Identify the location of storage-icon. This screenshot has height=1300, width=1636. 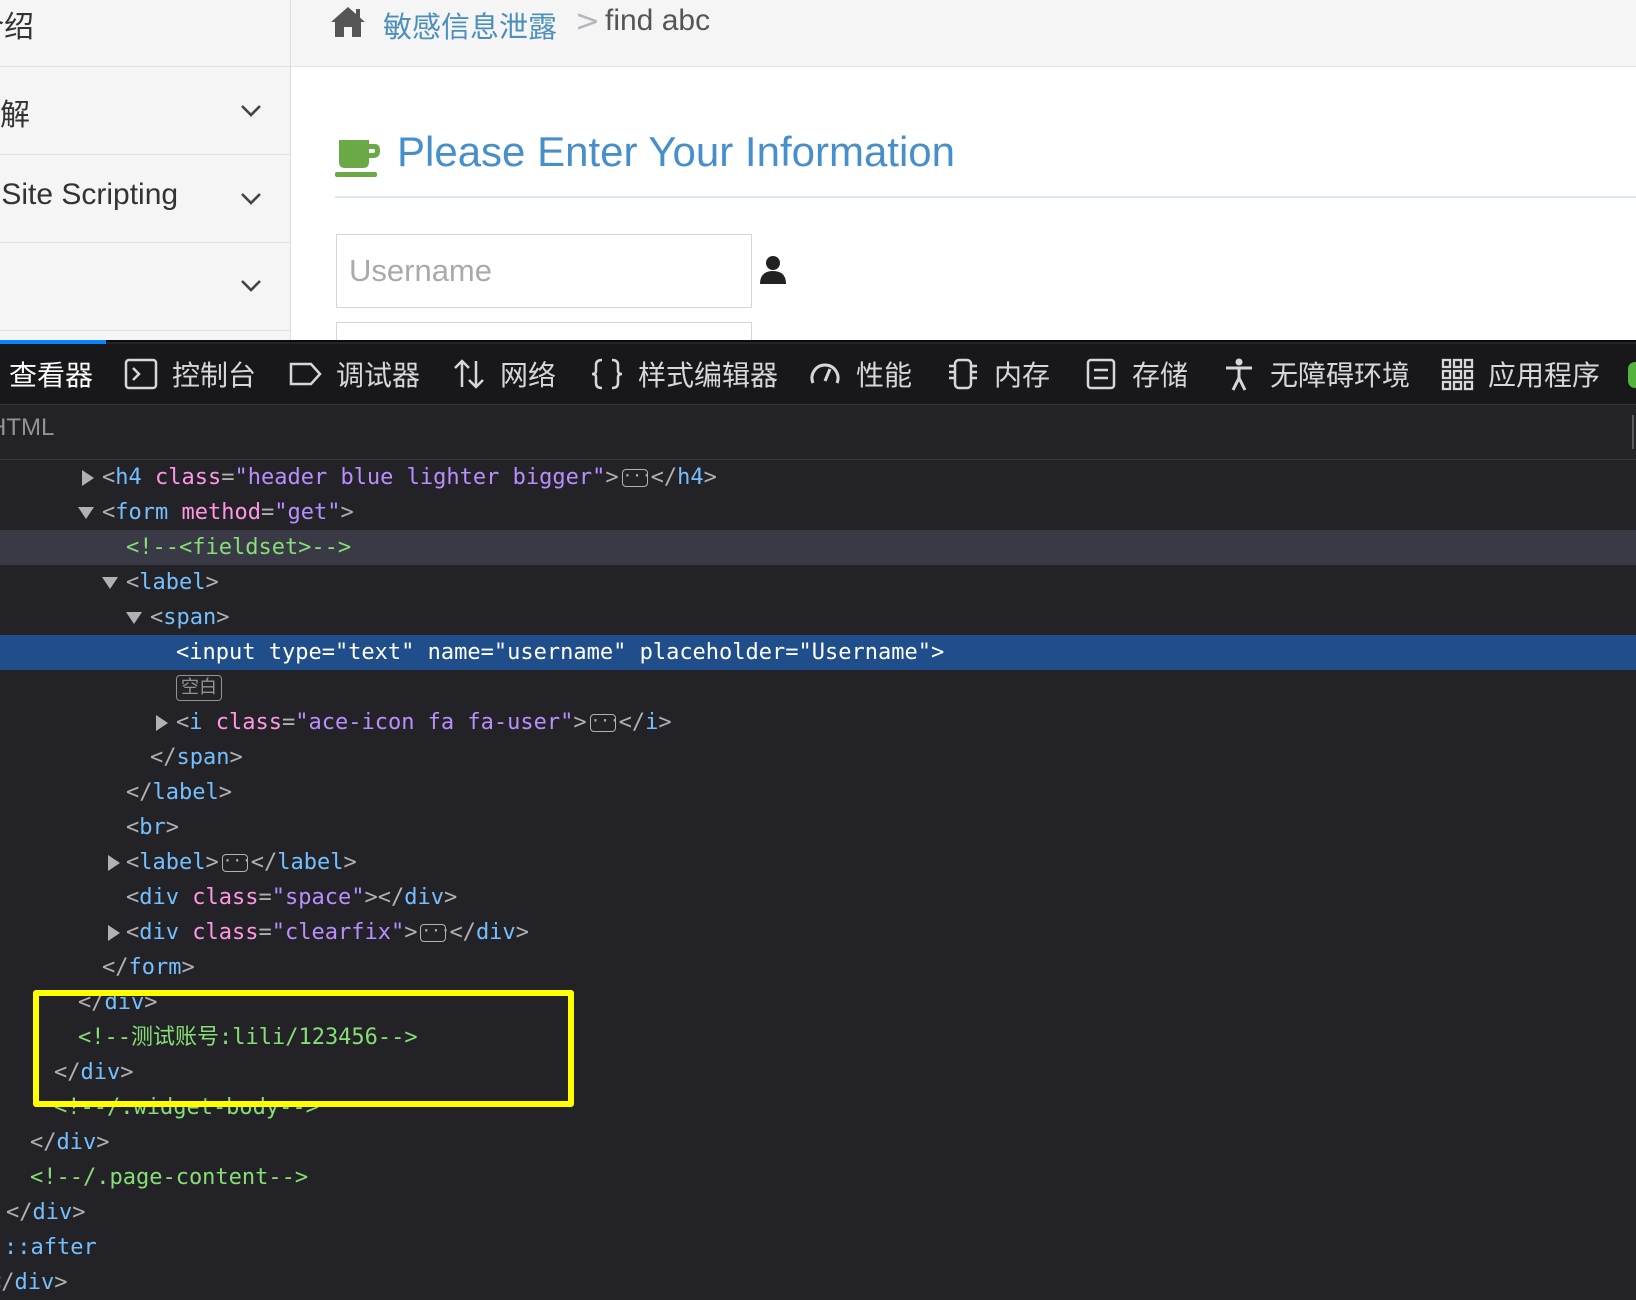
(1101, 374).